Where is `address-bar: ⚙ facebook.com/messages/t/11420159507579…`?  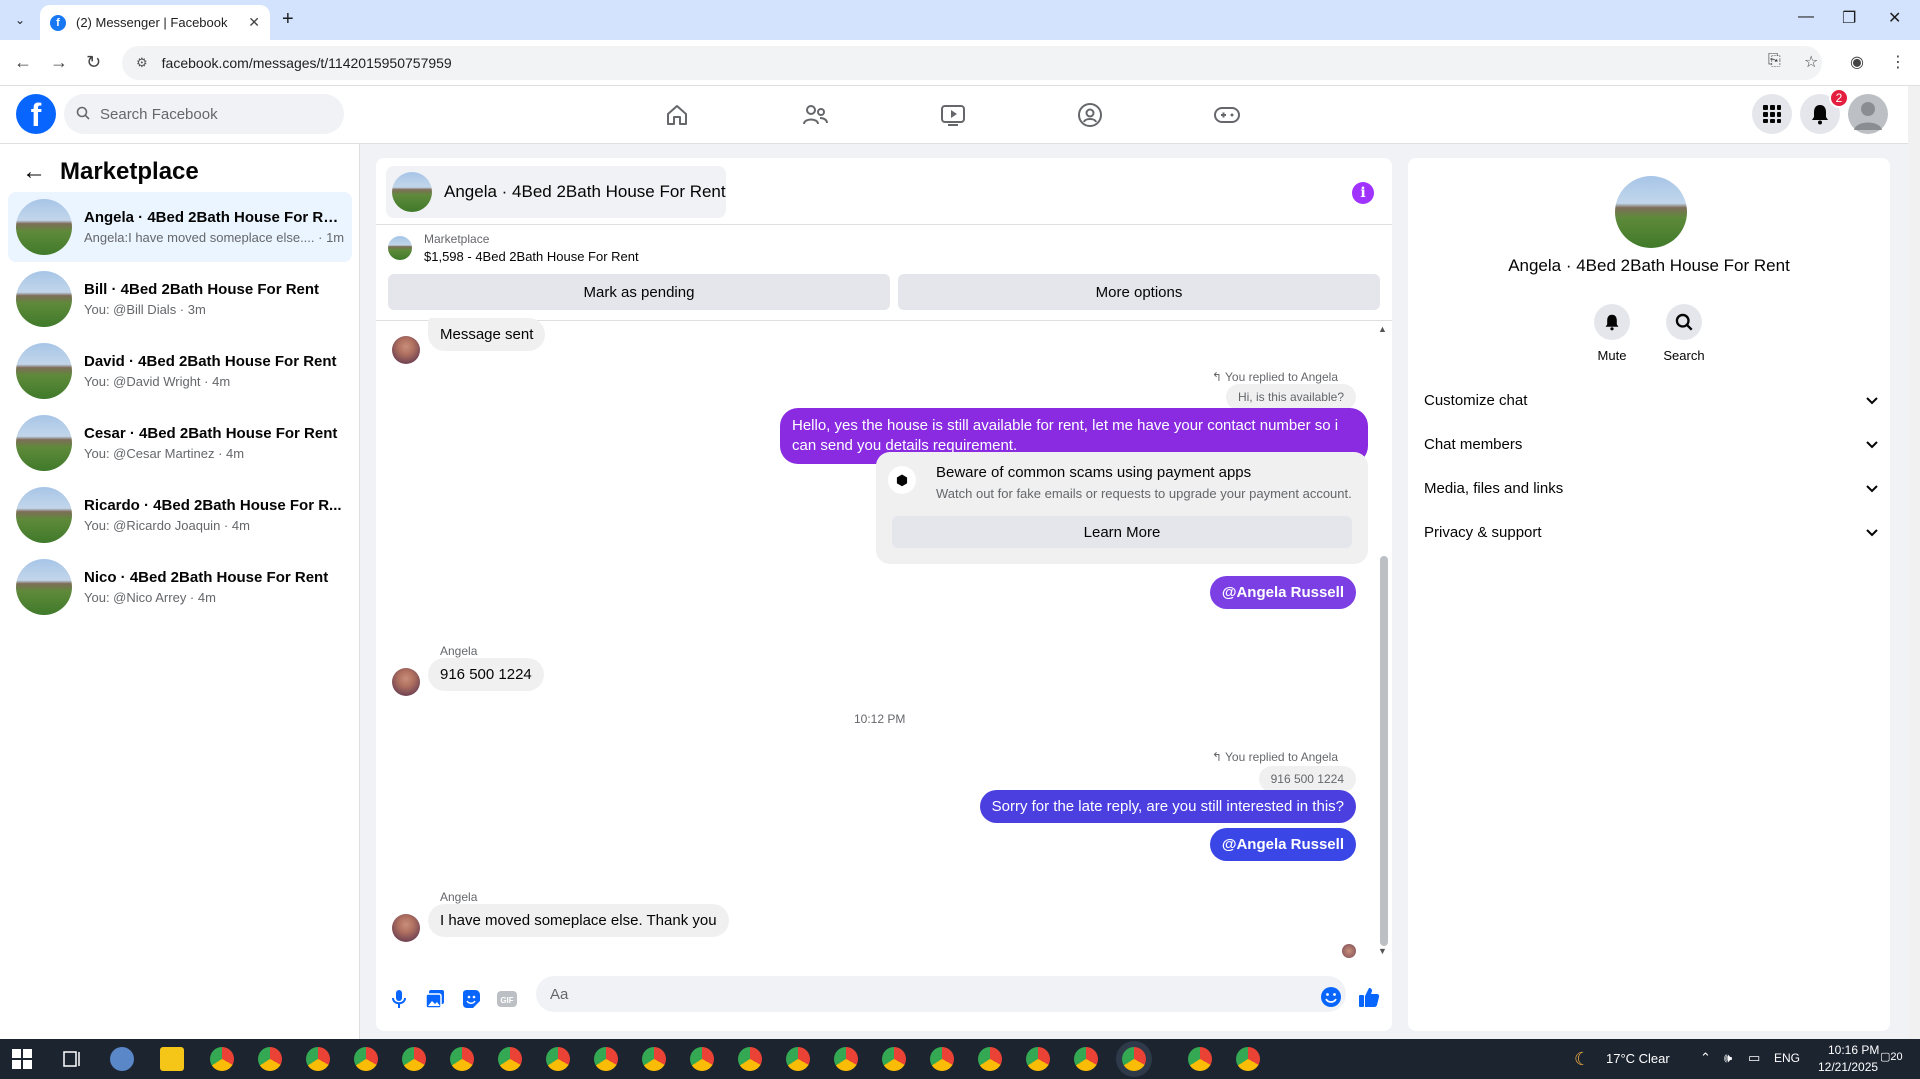
address-bar: ⚙ facebook.com/messages/t/11420159507579… is located at coordinates (972, 63).